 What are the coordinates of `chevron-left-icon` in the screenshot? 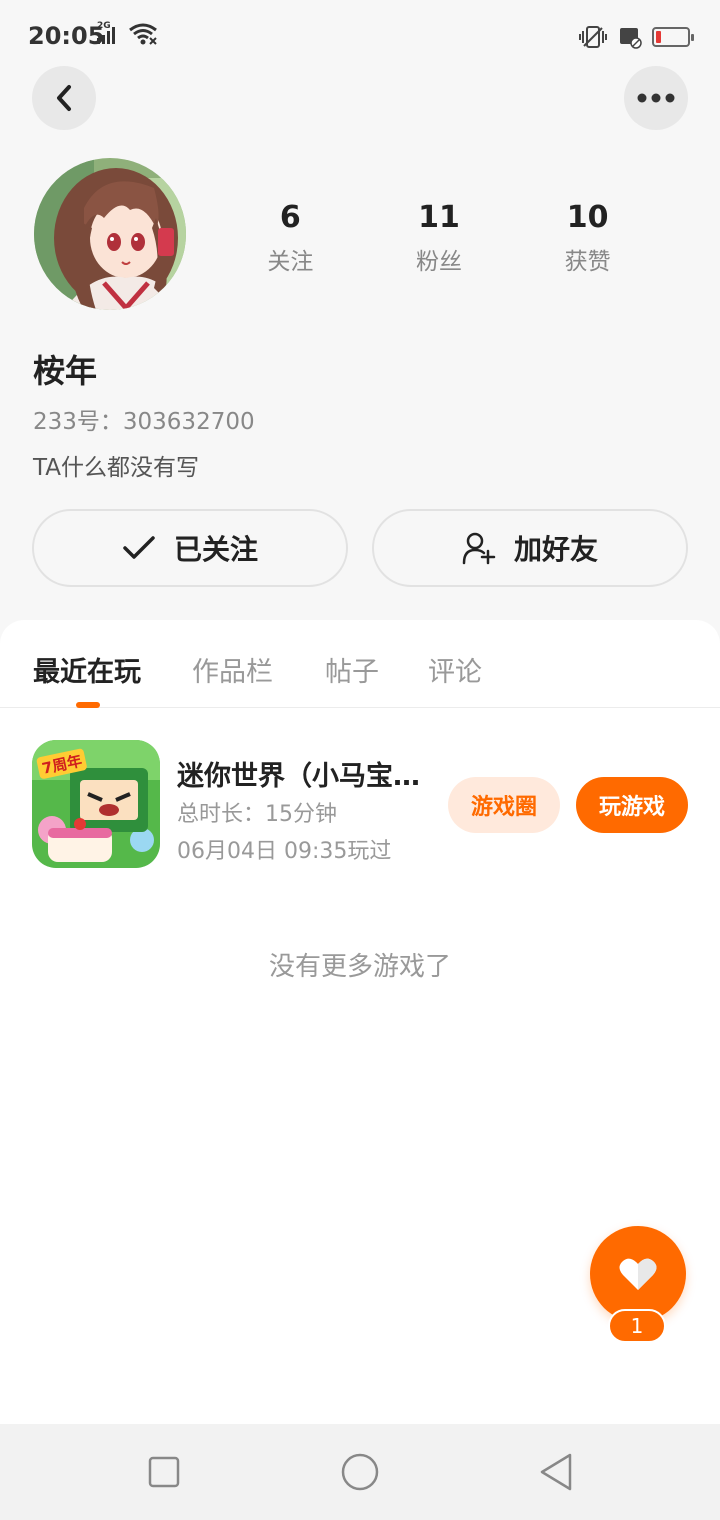 It's located at (64, 98).